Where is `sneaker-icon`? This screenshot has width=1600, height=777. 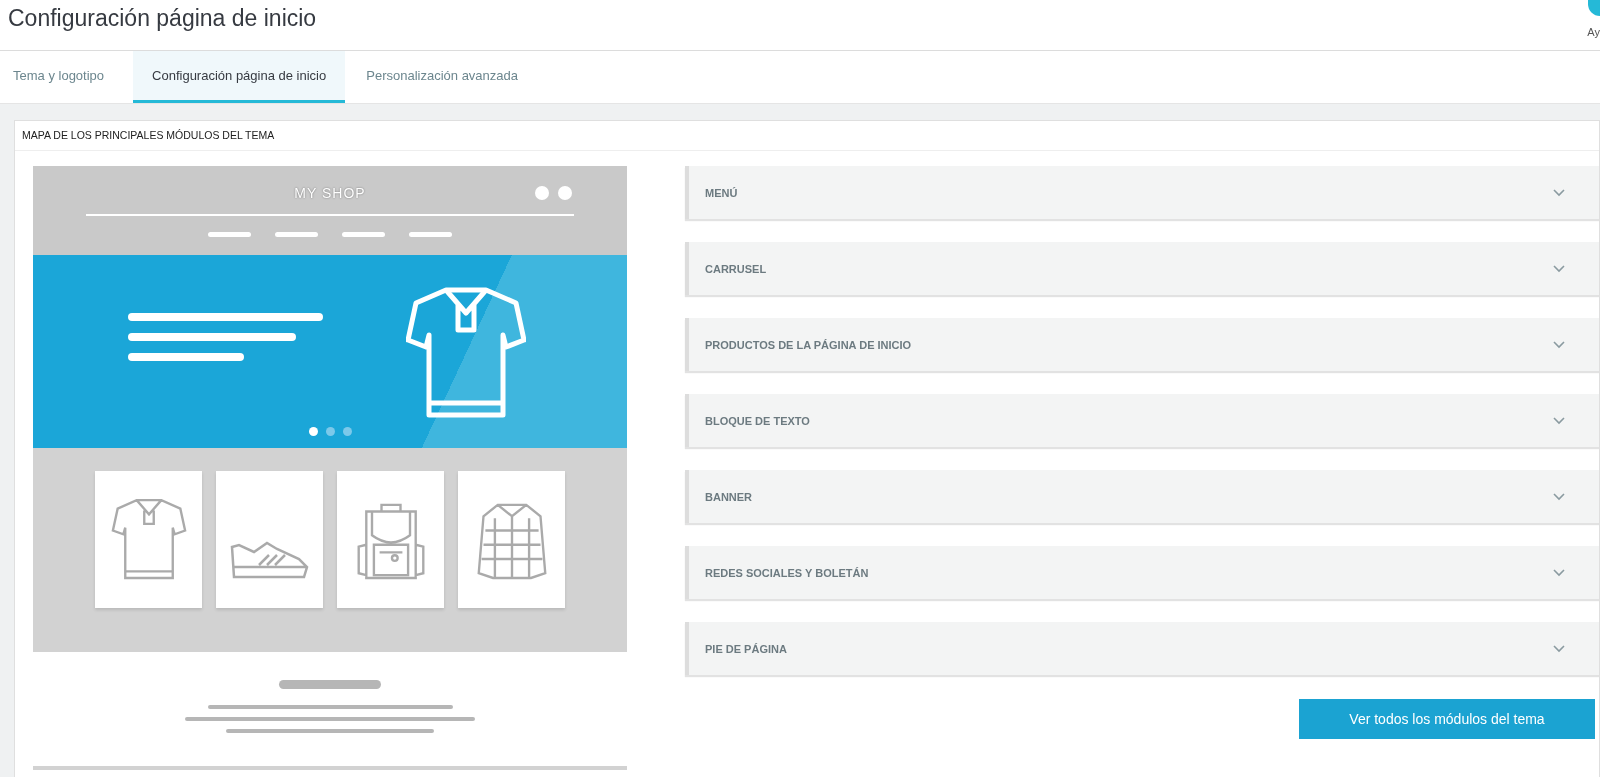 sneaker-icon is located at coordinates (269, 559).